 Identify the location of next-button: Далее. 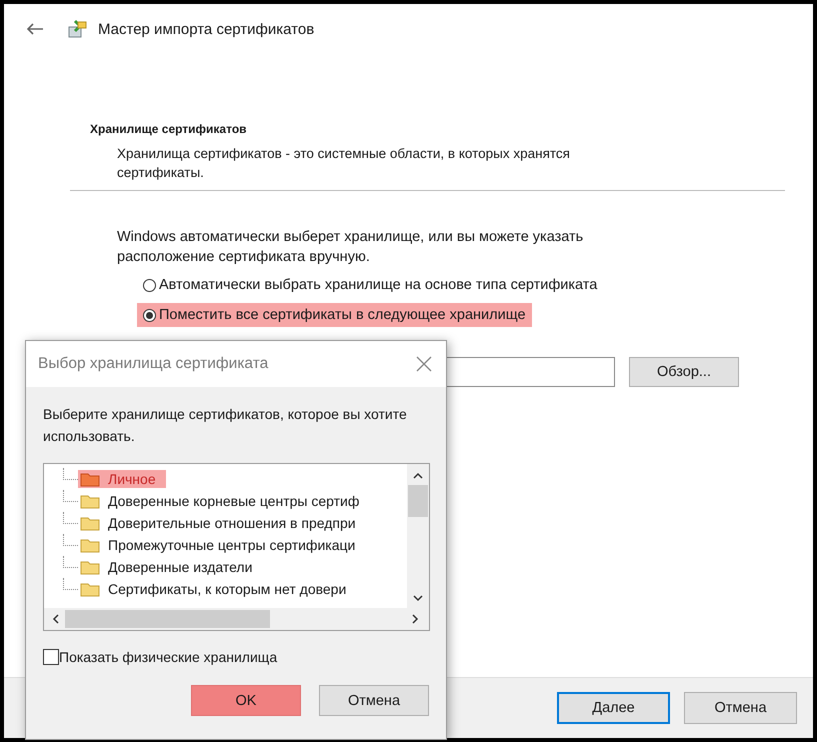
(613, 708).